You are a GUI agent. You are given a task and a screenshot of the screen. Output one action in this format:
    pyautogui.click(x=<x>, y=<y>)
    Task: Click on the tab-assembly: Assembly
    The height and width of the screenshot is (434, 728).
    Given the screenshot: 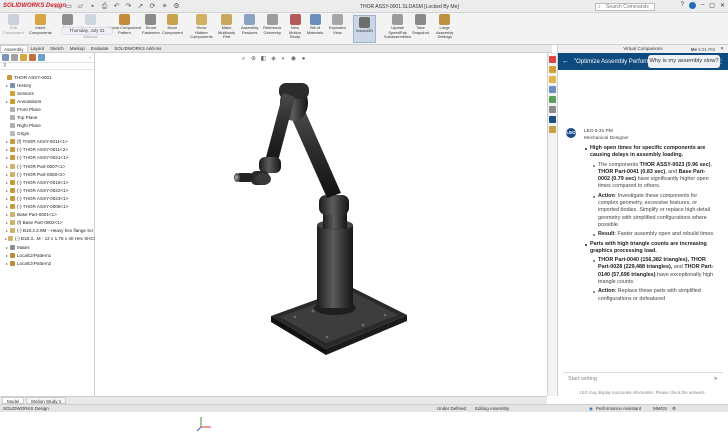 What is the action you would take?
    pyautogui.click(x=14, y=48)
    